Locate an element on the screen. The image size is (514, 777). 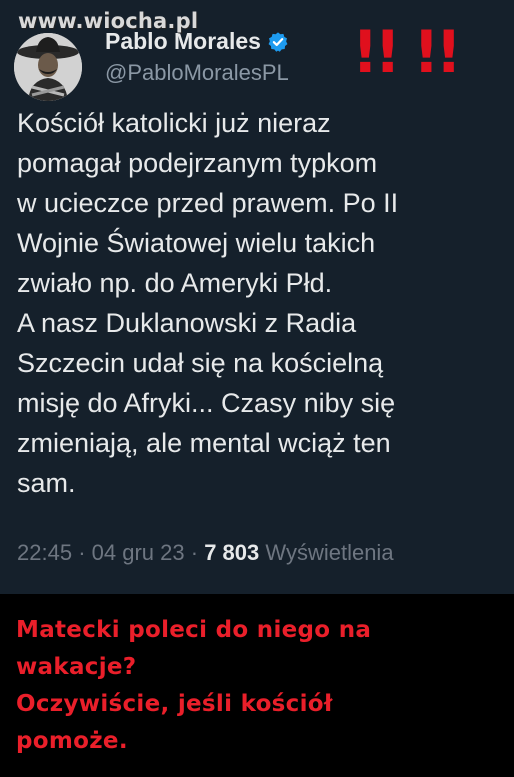
views-label: Wyświetlenia is located at coordinates (329, 552).